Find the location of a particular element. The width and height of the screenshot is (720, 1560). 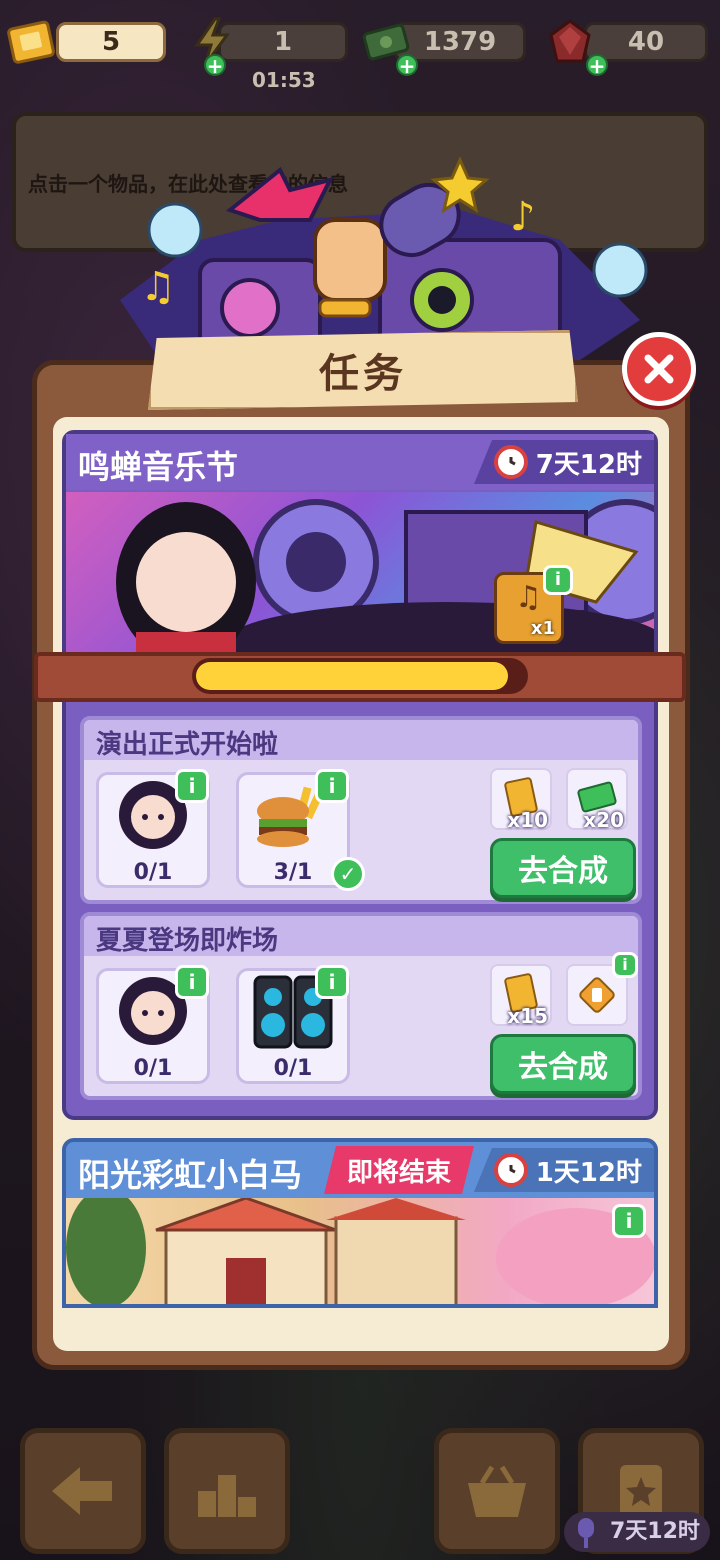

close-button is located at coordinates (659, 369).